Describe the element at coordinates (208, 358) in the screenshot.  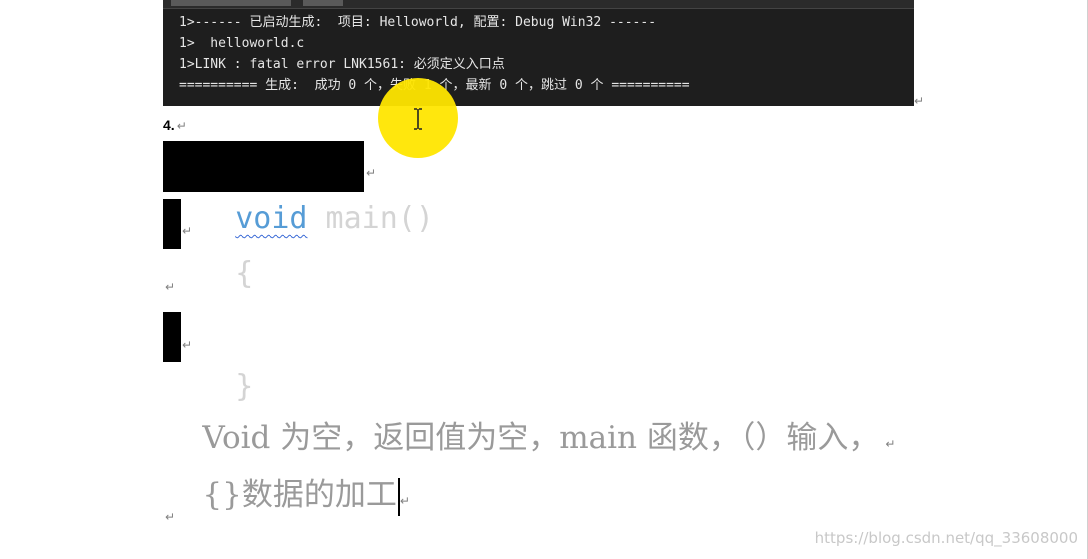
I see `code-line-close-brace: }` at that location.